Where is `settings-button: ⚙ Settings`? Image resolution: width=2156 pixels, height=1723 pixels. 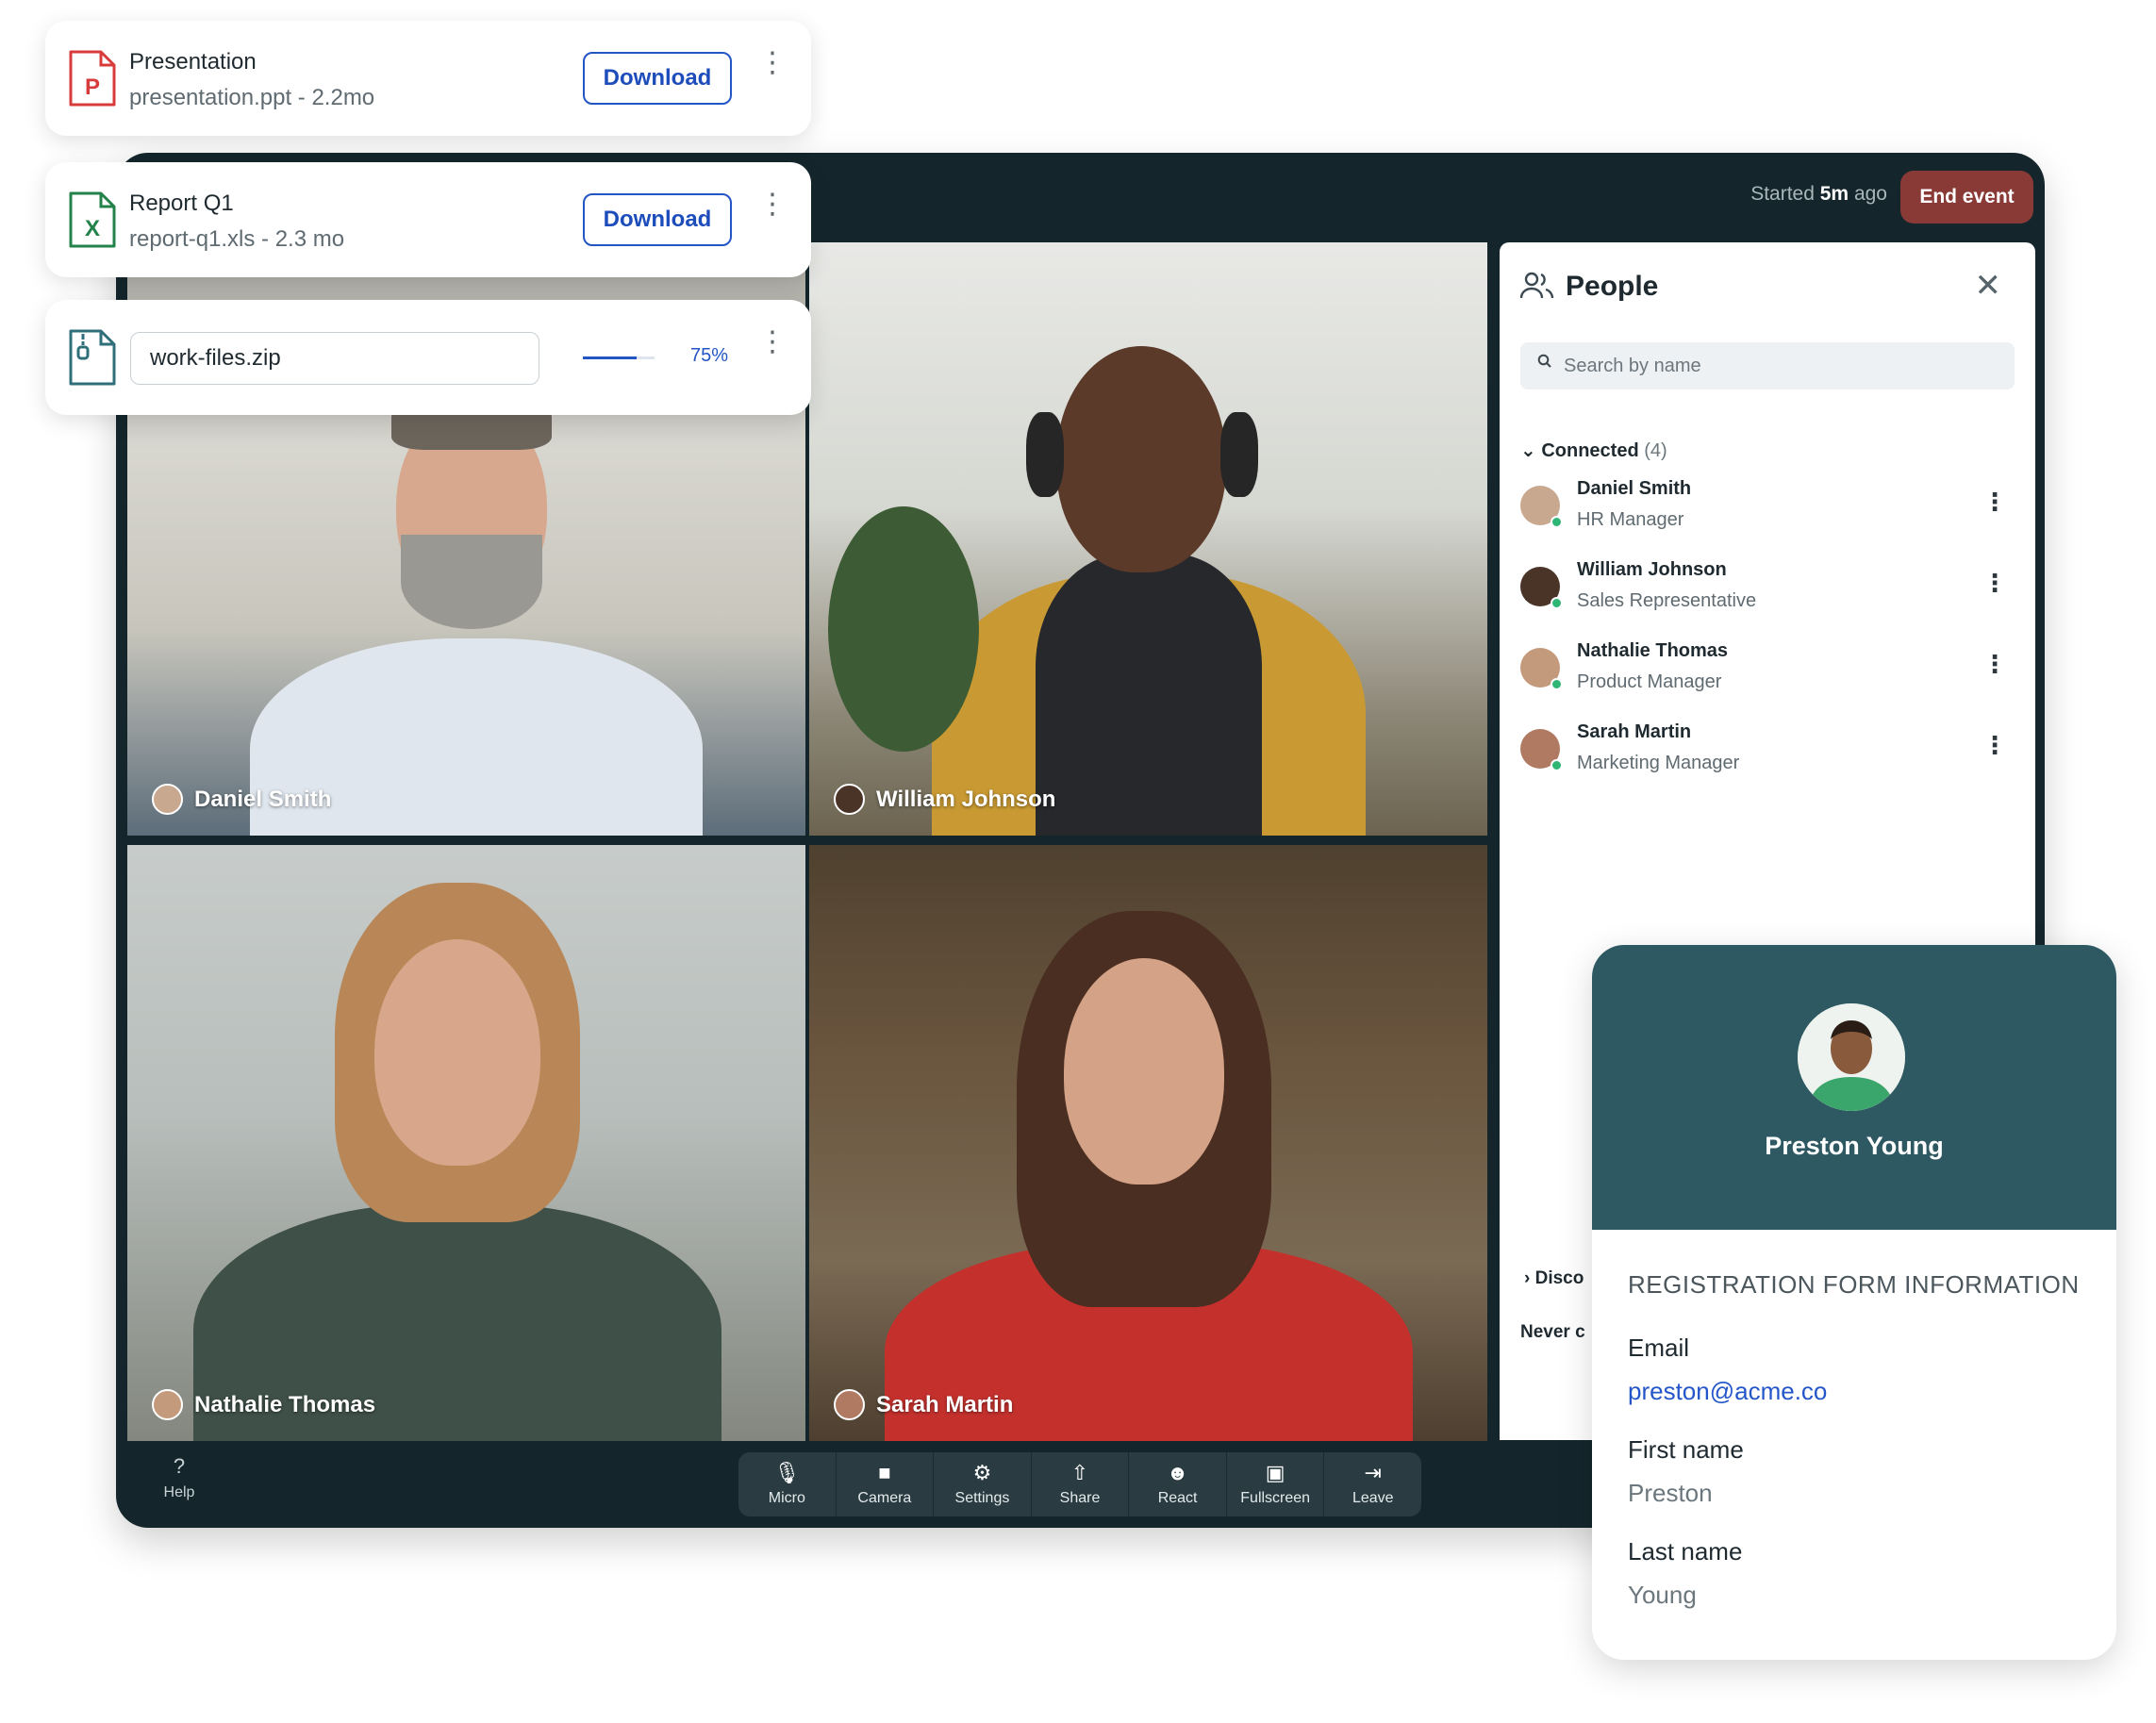
settings-button: ⚙ Settings is located at coordinates (983, 1484).